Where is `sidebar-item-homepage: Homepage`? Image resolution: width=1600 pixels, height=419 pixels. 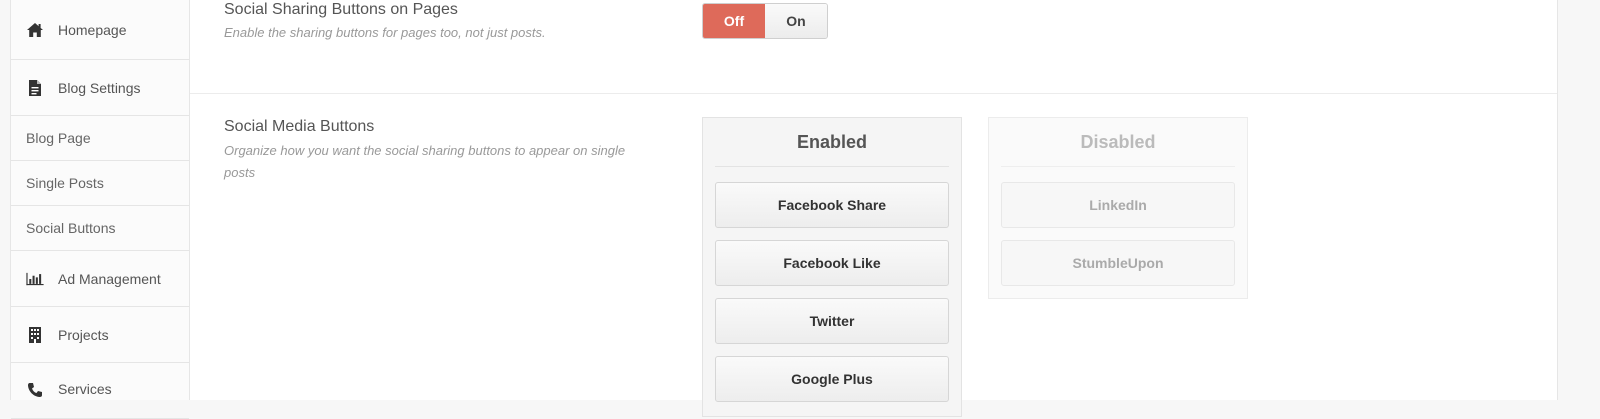 sidebar-item-homepage: Homepage is located at coordinates (100, 30).